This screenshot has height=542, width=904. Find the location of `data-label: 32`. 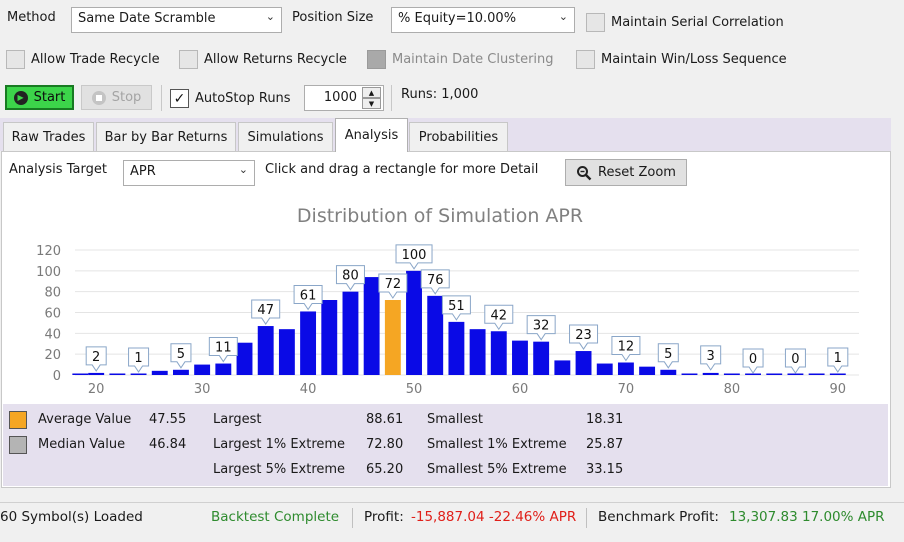

data-label: 32 is located at coordinates (541, 326).